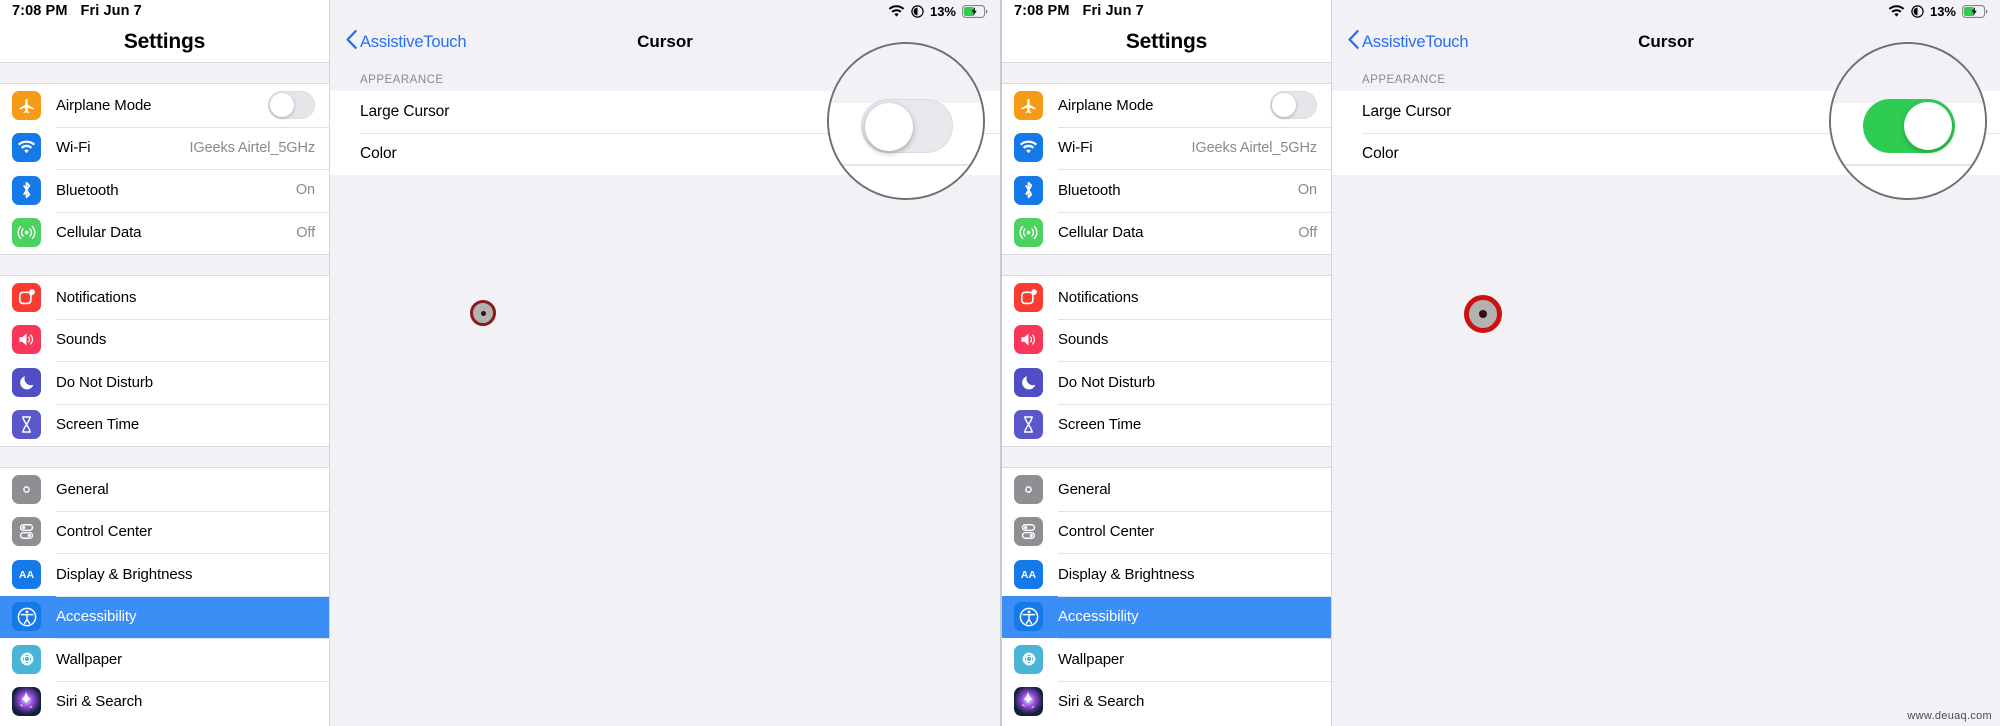 The width and height of the screenshot is (2000, 726). Describe the element at coordinates (1483, 314) in the screenshot. I see `assistivetouch-cursor-large` at that location.